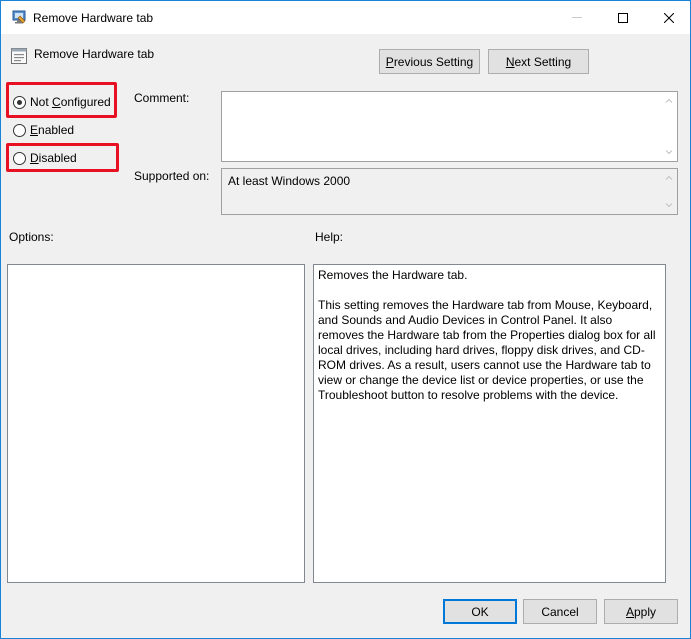 This screenshot has height=639, width=691. I want to click on supported-on-value: At least Windows 2000, so click(289, 181).